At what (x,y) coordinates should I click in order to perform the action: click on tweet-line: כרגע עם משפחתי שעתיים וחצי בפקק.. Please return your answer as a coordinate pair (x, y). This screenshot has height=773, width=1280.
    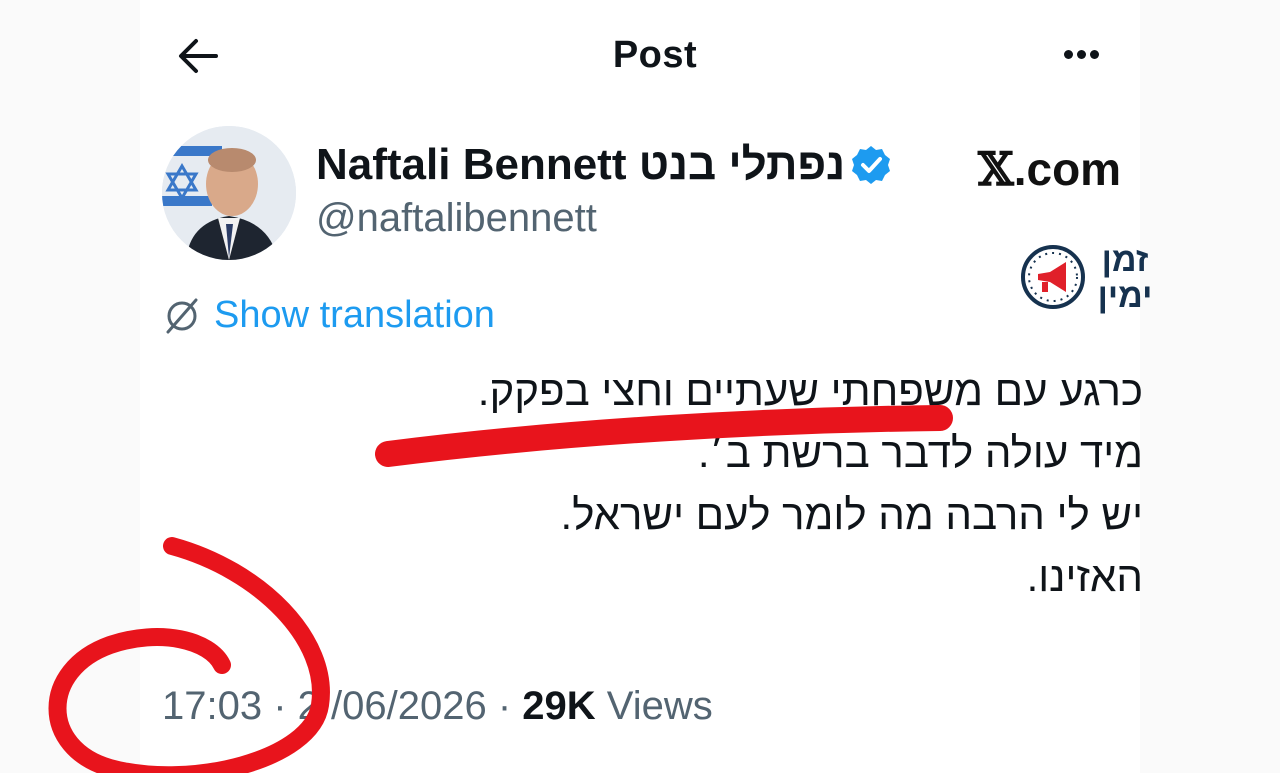
    Looking at the image, I should click on (810, 390).